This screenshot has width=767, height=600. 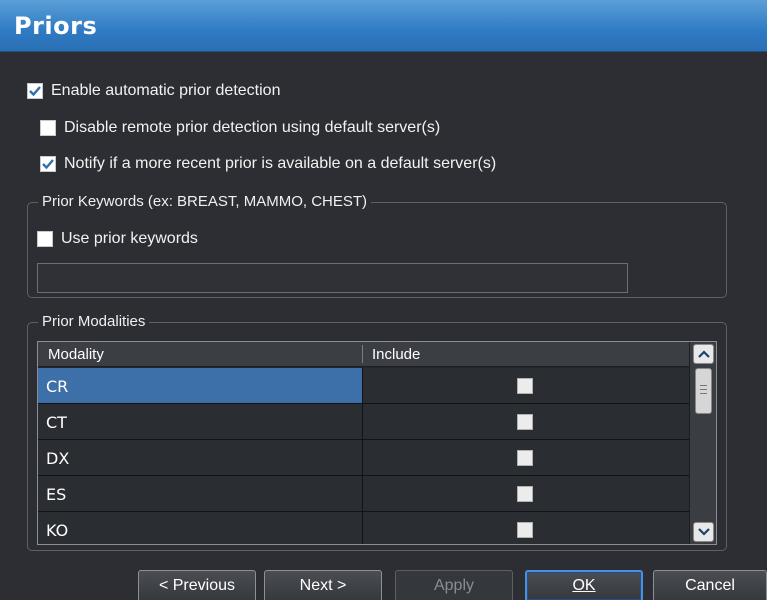 I want to click on notify-recent-checkbox, so click(x=48, y=164).